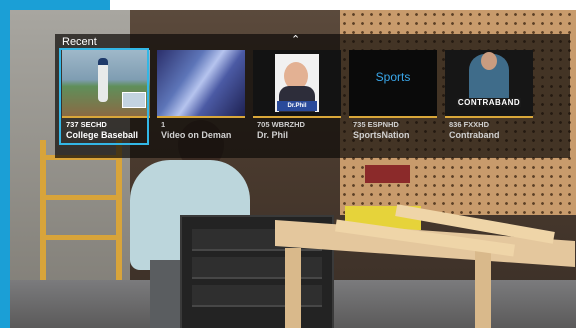 The width and height of the screenshot is (576, 328). What do you see at coordinates (297, 106) in the screenshot?
I see `thumbnail-logo: Dr.Phil` at bounding box center [297, 106].